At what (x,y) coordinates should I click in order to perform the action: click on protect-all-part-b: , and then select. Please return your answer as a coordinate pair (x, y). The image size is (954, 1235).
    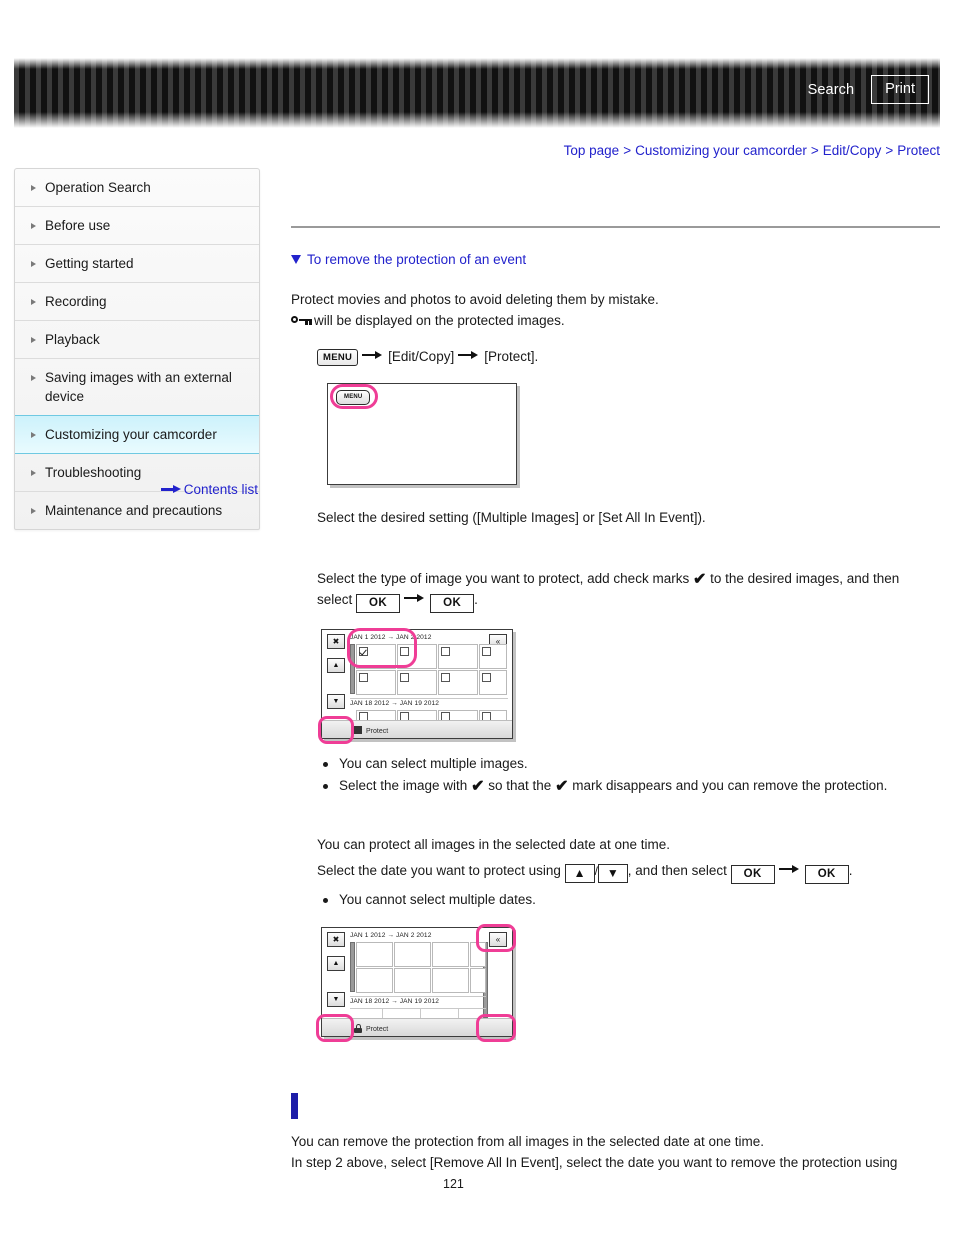
    Looking at the image, I should click on (677, 870).